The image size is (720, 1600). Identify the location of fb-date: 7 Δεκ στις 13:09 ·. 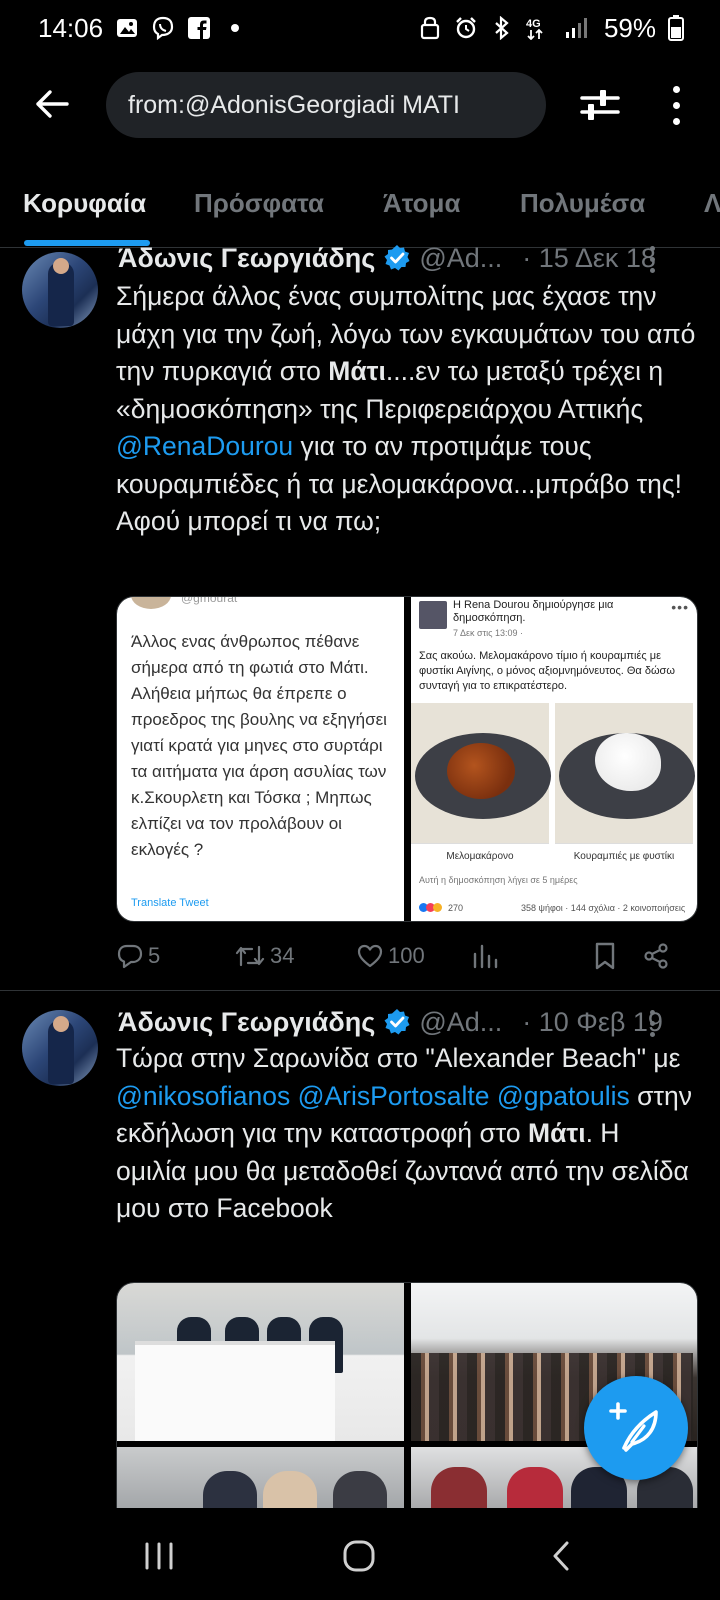
(488, 633).